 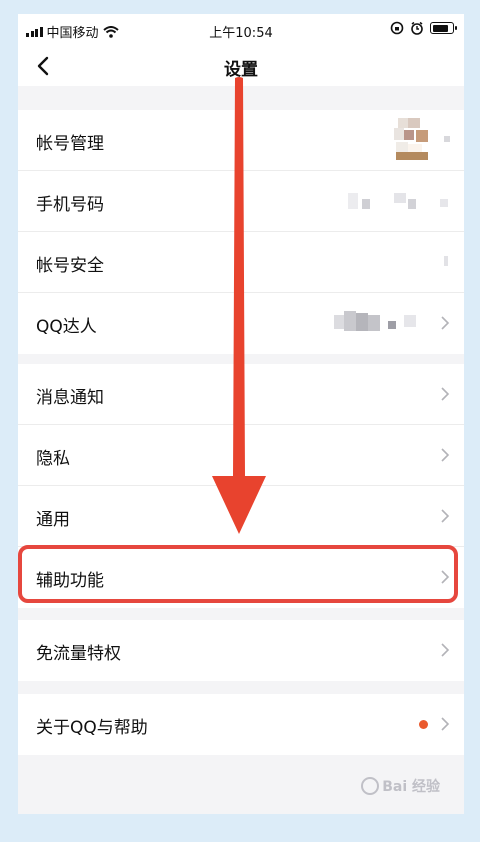 What do you see at coordinates (92, 728) in the screenshot?
I see `row-label: 关于QQ与帮助` at bounding box center [92, 728].